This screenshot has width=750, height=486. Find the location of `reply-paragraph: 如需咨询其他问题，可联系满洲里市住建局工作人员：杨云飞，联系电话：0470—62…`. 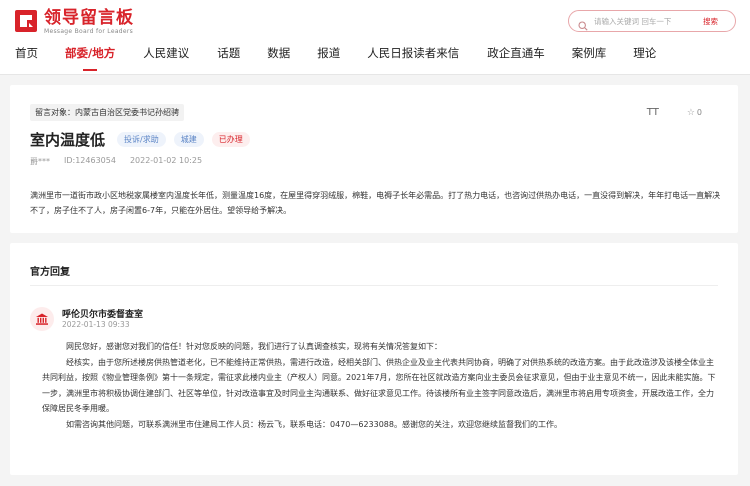

reply-paragraph: 如需咨询其他问题，可联系满洲里市住建局工作人员：杨云飞，联系电话：0470—62… is located at coordinates (314, 424).